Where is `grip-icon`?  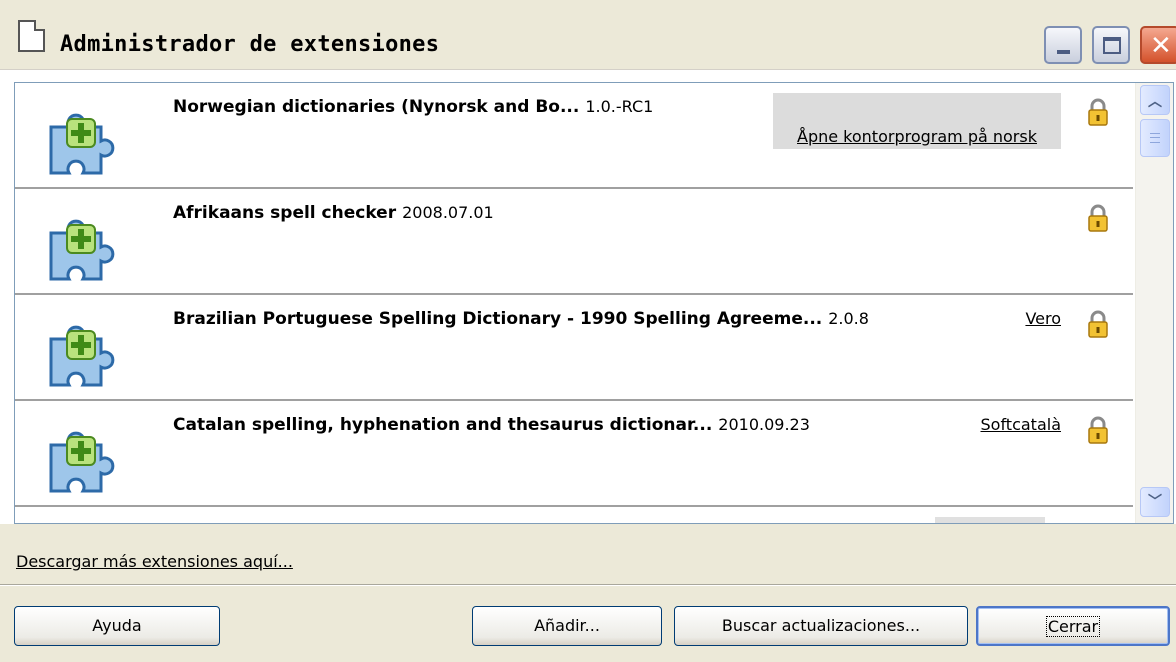 grip-icon is located at coordinates (1155, 138).